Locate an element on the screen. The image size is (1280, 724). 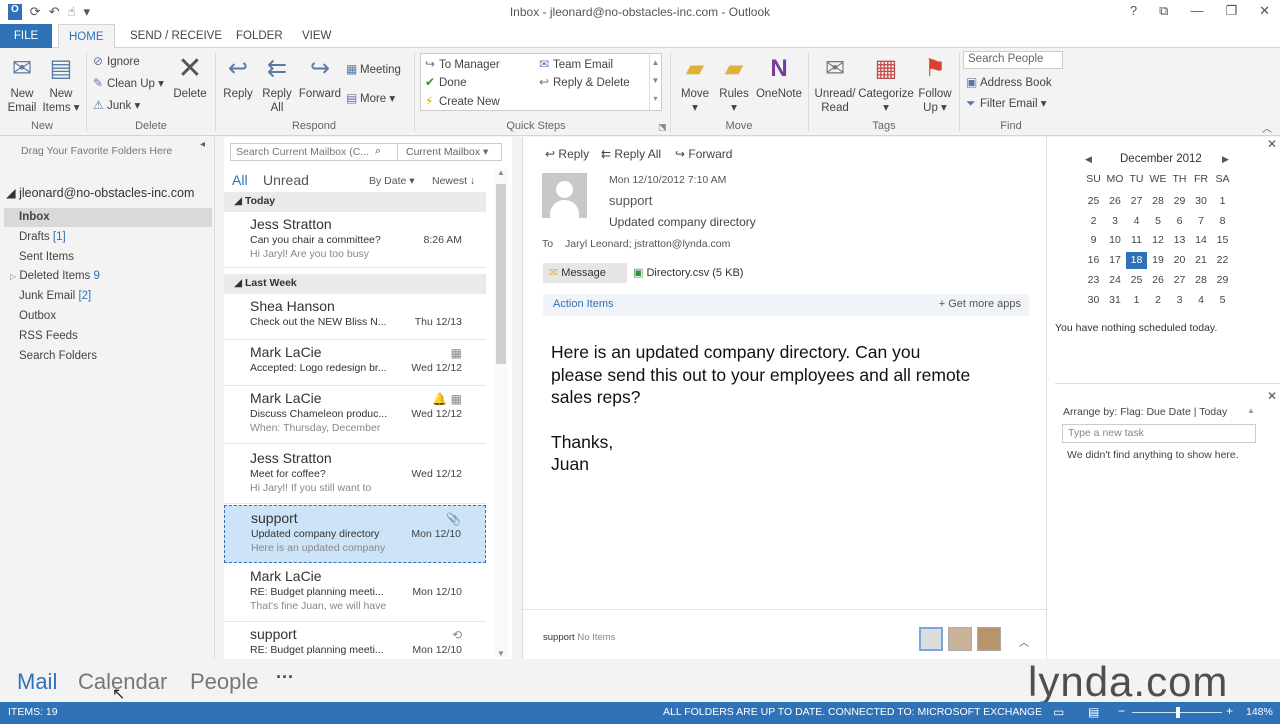
new-email-button: ✉ New Email is located at coordinates (22, 84).